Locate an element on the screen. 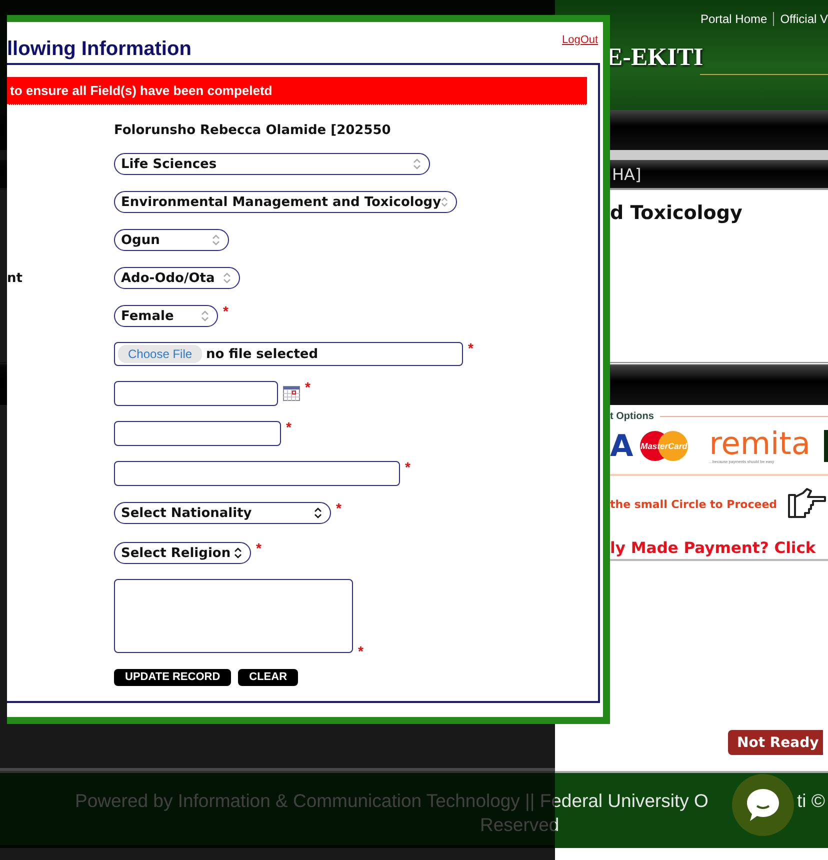 Image resolution: width=828 pixels, height=860 pixels. select-field: Environmental Management and Toxicology is located at coordinates (285, 202).